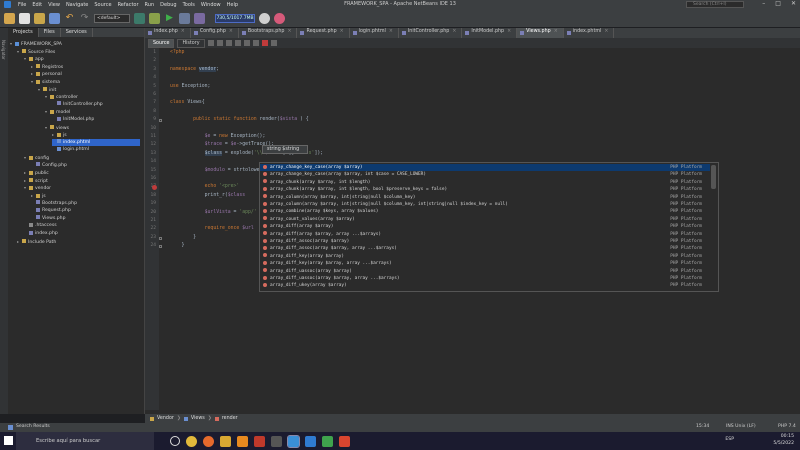 The width and height of the screenshot is (800, 450). I want to click on menu-window: Window, so click(211, 5).